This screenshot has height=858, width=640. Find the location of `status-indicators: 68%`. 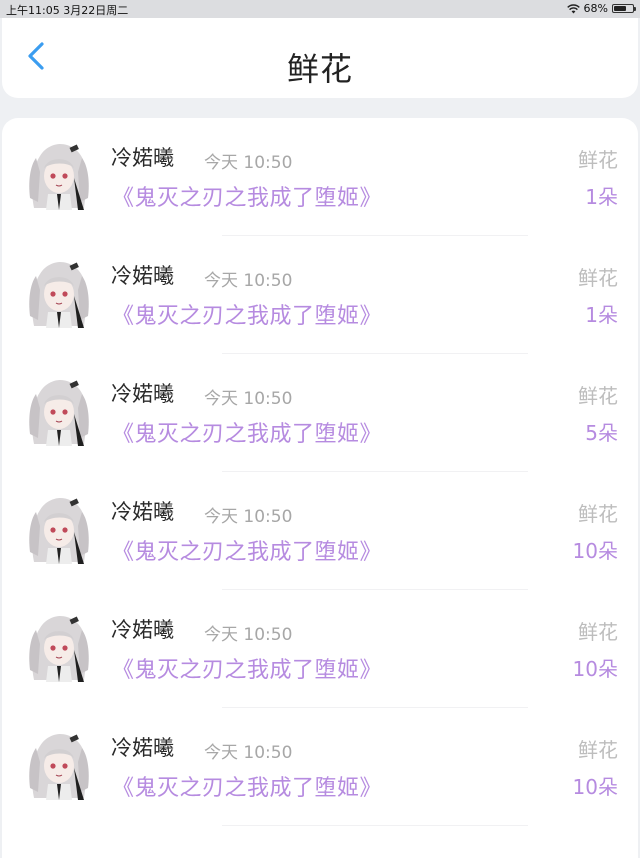

status-indicators: 68% is located at coordinates (601, 8).